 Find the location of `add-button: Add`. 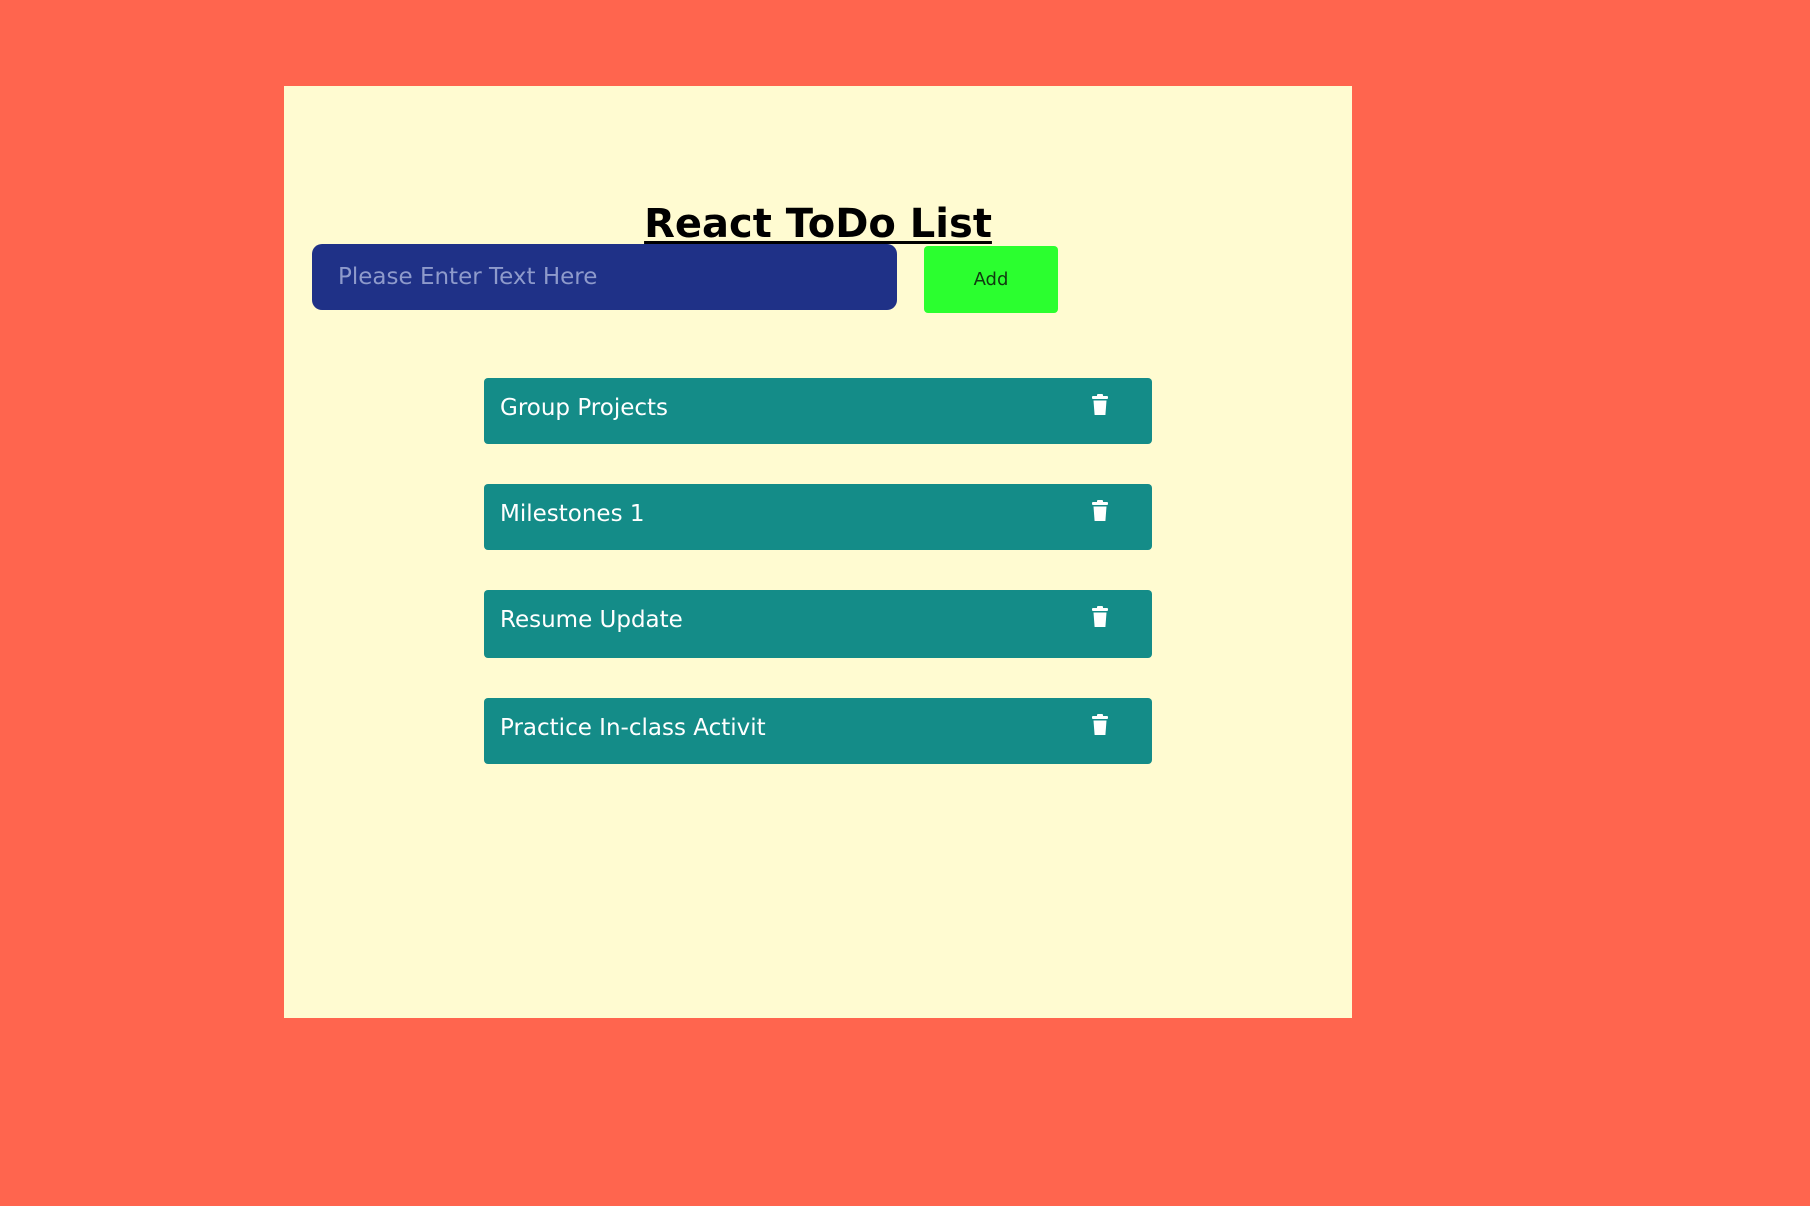

add-button: Add is located at coordinates (991, 279).